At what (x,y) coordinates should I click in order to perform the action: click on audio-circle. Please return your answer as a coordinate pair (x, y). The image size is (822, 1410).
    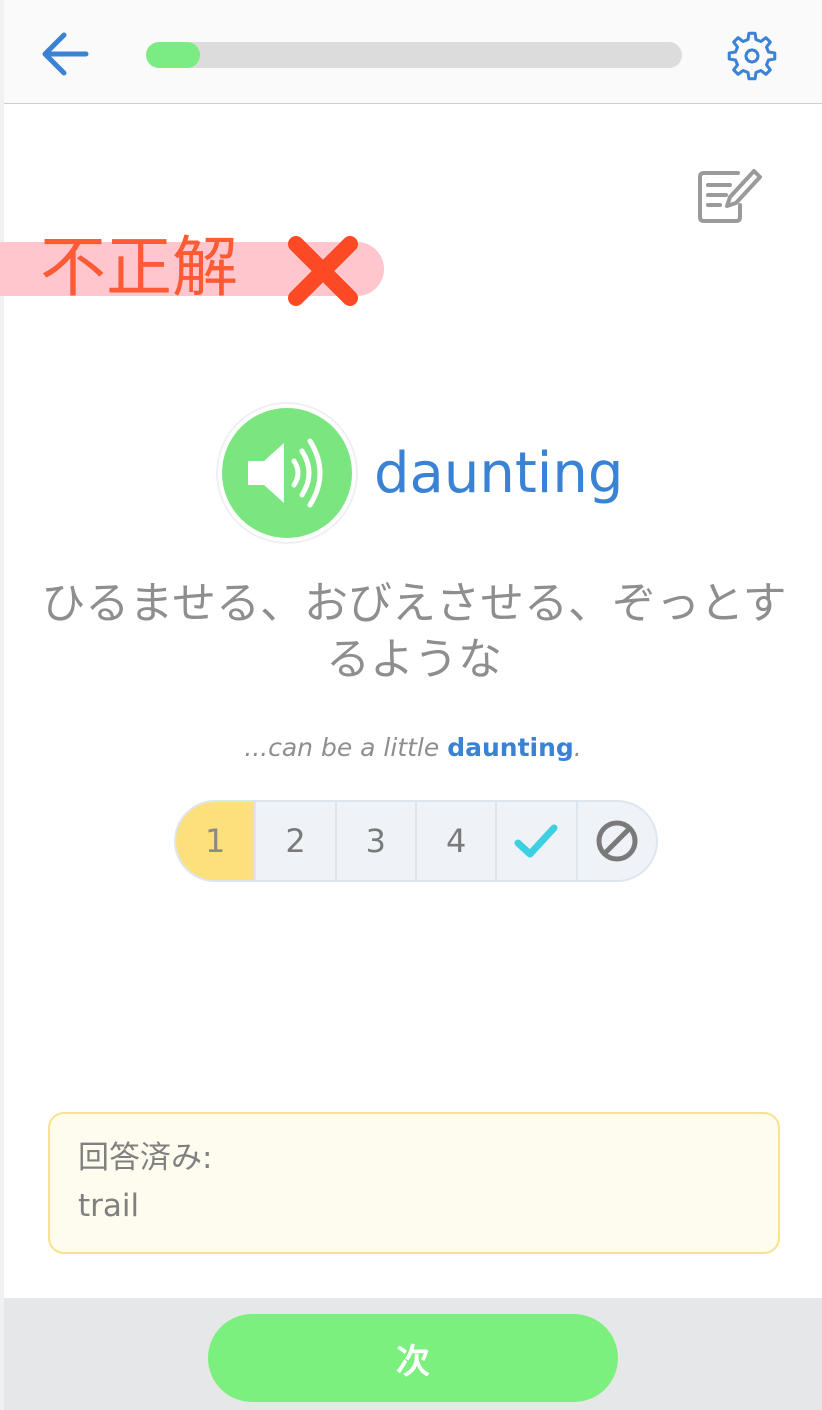
    Looking at the image, I should click on (287, 473).